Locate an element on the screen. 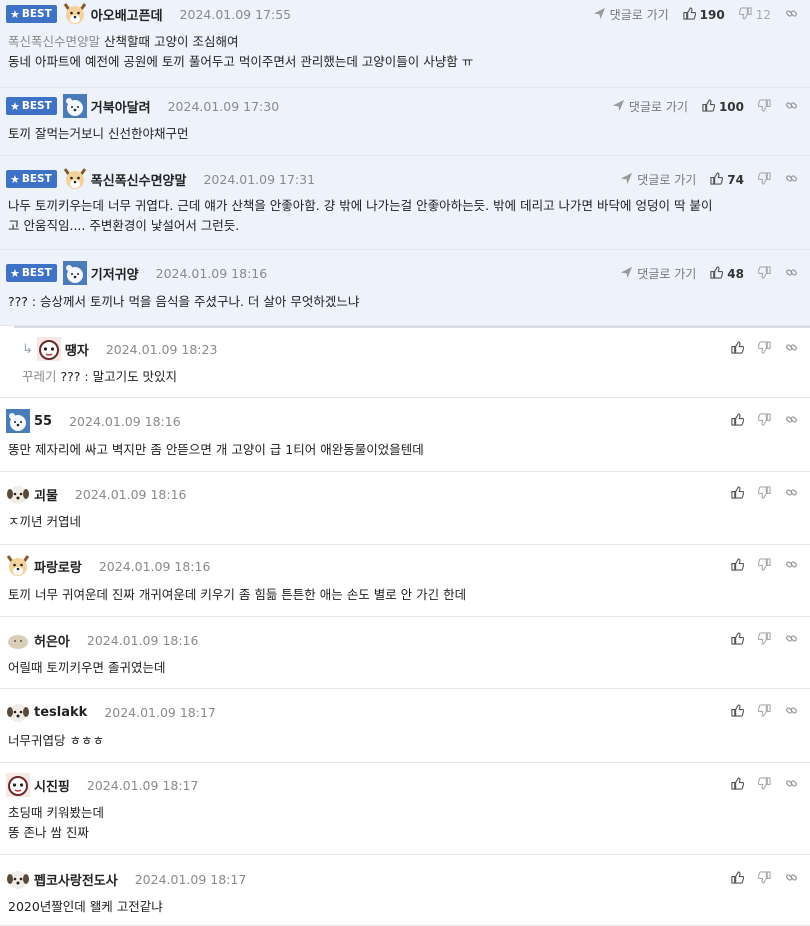 This screenshot has height=926, width=810. like-button: 190 is located at coordinates (704, 14).